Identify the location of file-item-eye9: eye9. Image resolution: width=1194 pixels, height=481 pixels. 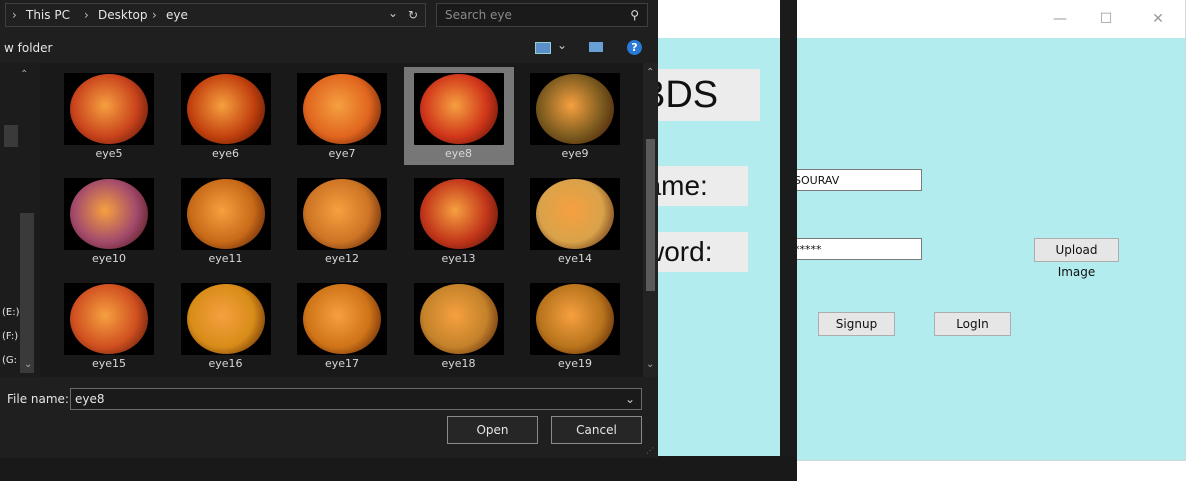
(575, 116).